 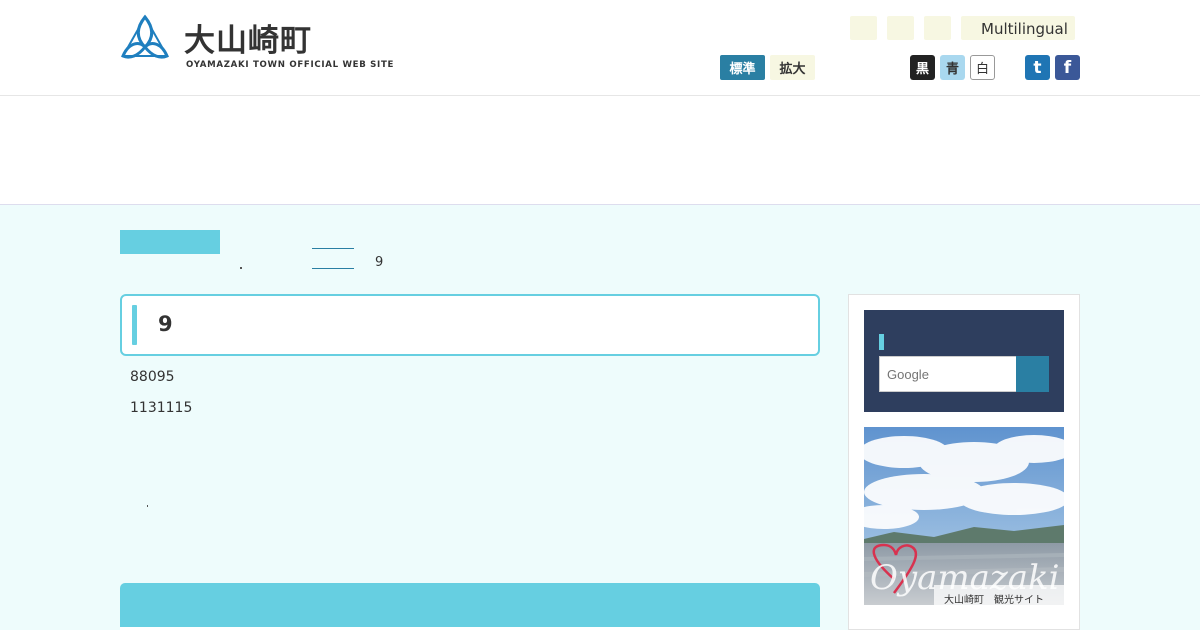 What do you see at coordinates (145, 36) in the screenshot?
I see `town-emblem-icon` at bounding box center [145, 36].